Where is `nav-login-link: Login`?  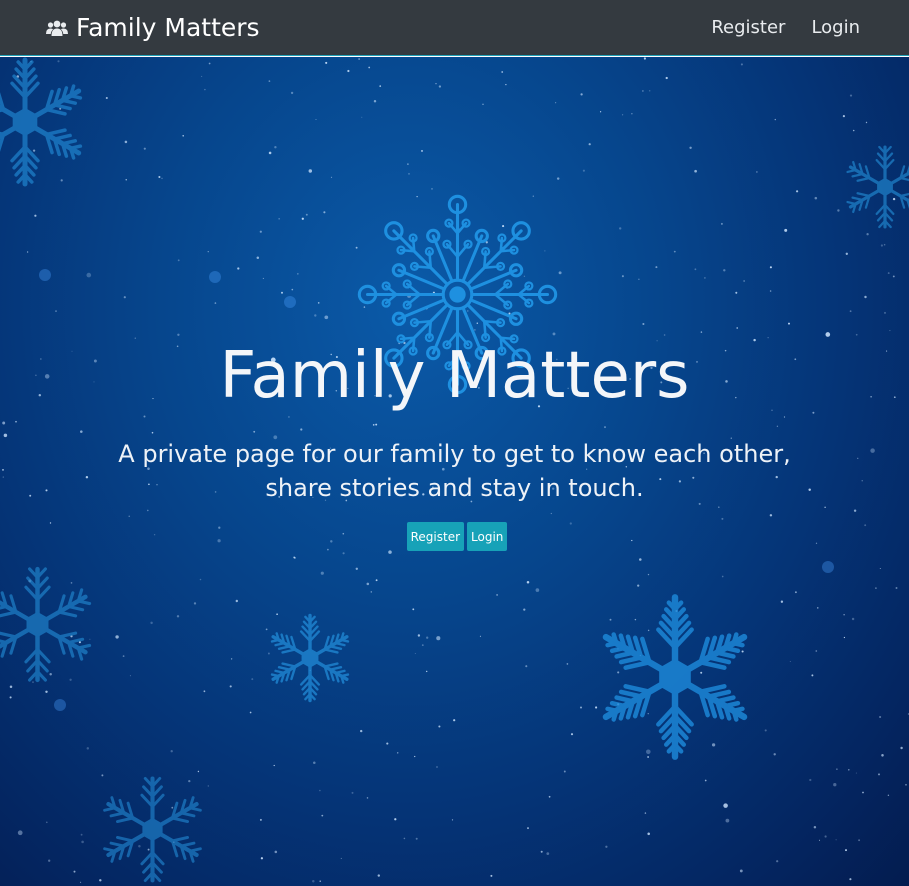
nav-login-link: Login is located at coordinates (835, 28).